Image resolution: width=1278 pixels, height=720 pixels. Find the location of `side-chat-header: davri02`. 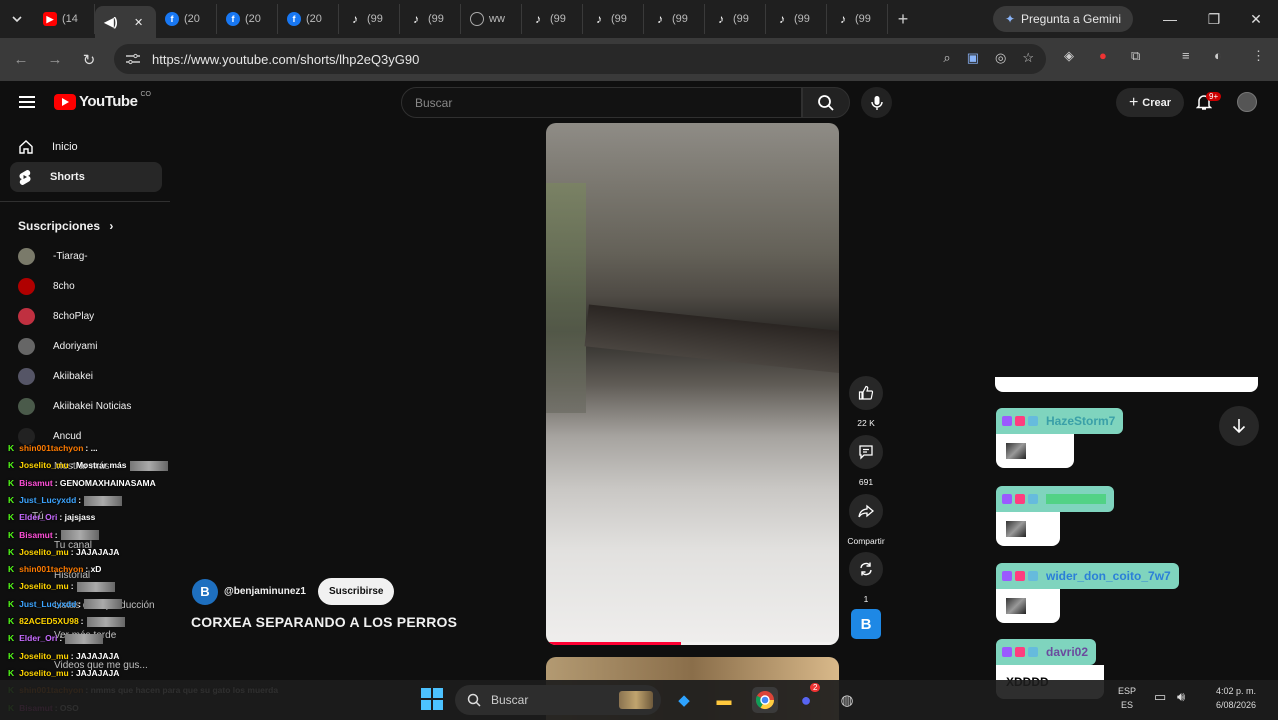

side-chat-header: davri02 is located at coordinates (1046, 652).